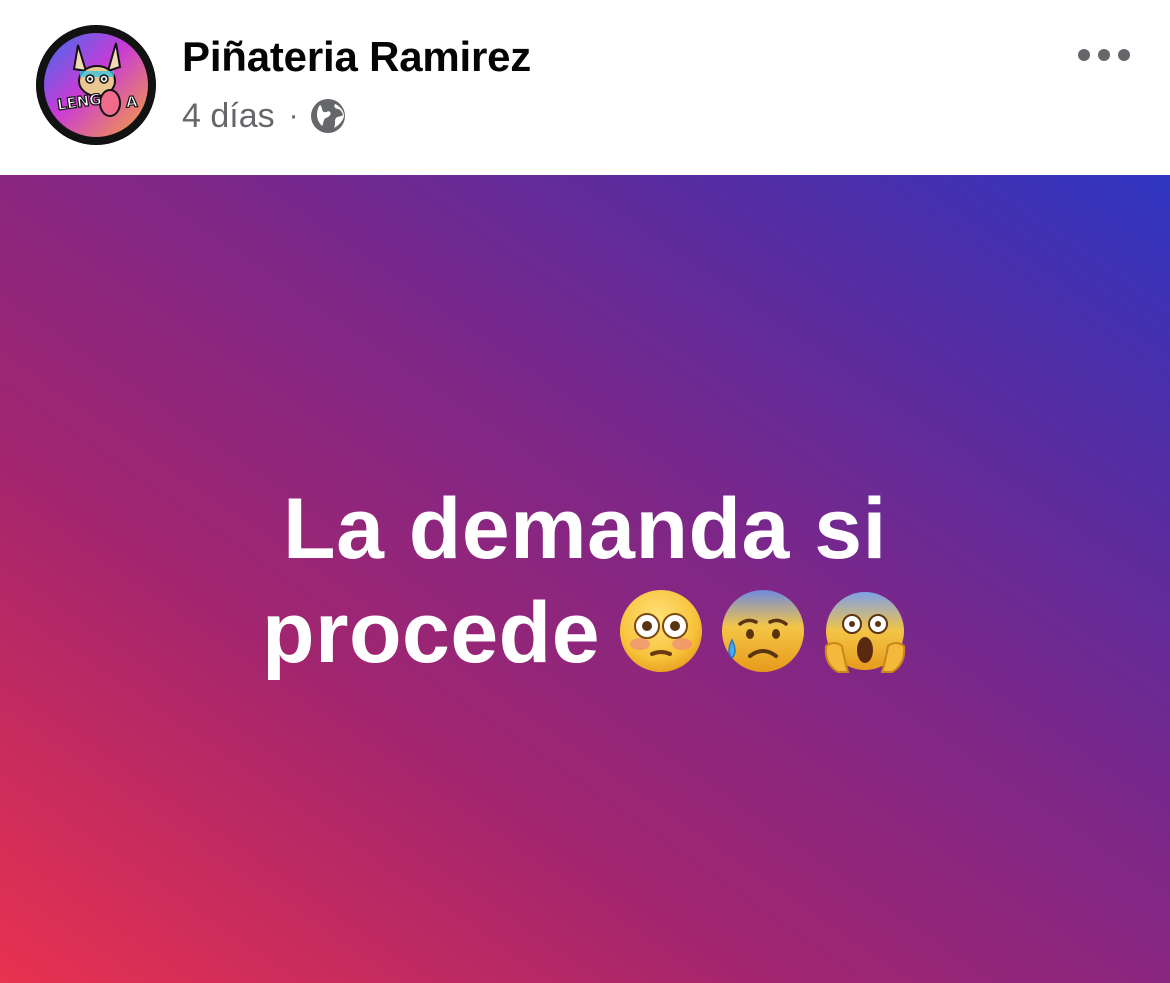 This screenshot has height=983, width=1170. I want to click on globe-icon, so click(328, 116).